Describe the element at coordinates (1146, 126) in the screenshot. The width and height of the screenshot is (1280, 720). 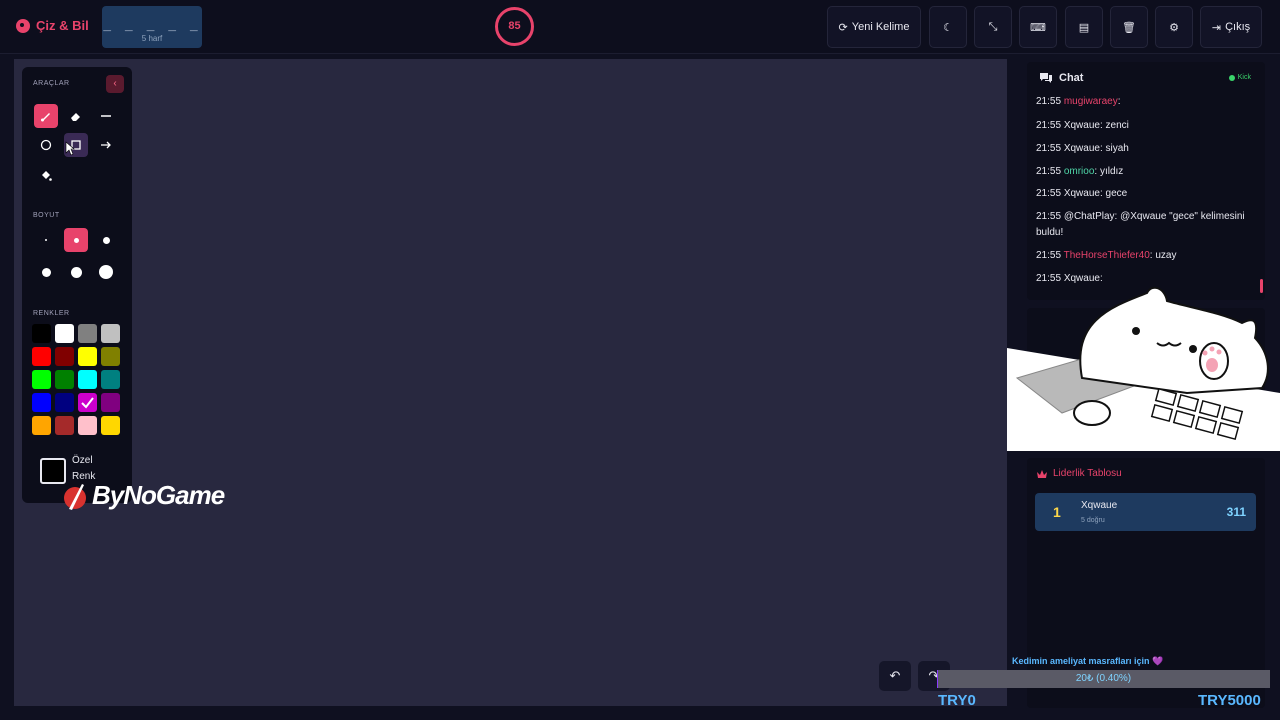
I see `chat-message: 21:55 Xqwaue: zenci` at that location.